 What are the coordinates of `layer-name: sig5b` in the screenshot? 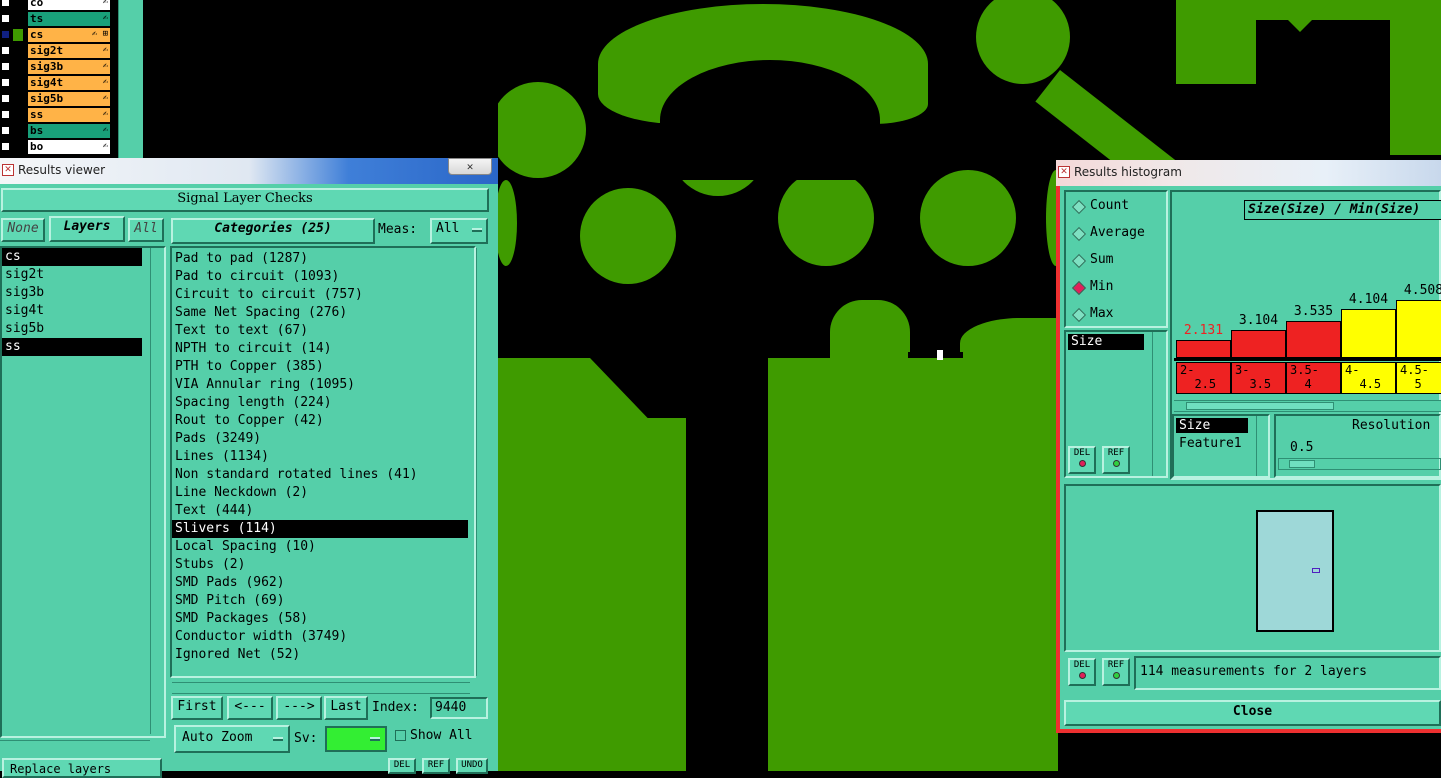 It's located at (69, 99).